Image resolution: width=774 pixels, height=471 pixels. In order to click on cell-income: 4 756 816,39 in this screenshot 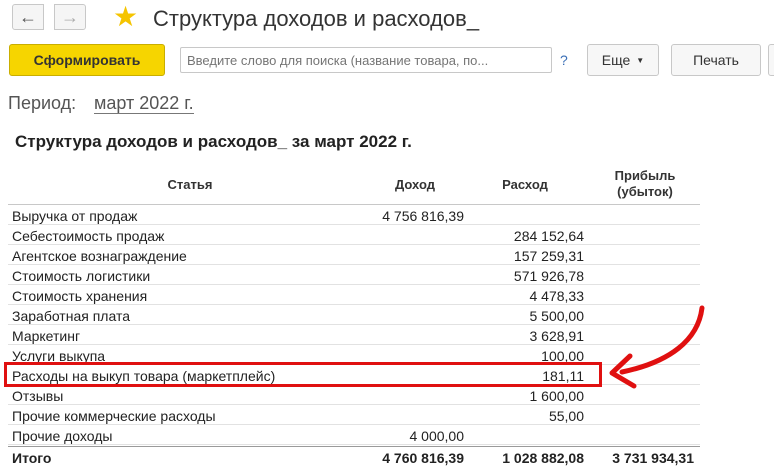, I will do `click(423, 216)`.